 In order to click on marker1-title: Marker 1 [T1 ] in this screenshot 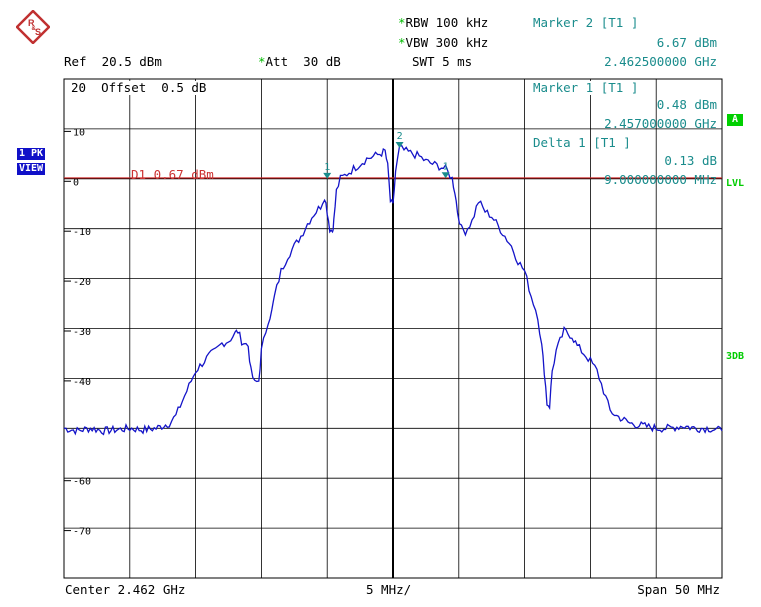, I will do `click(586, 87)`.